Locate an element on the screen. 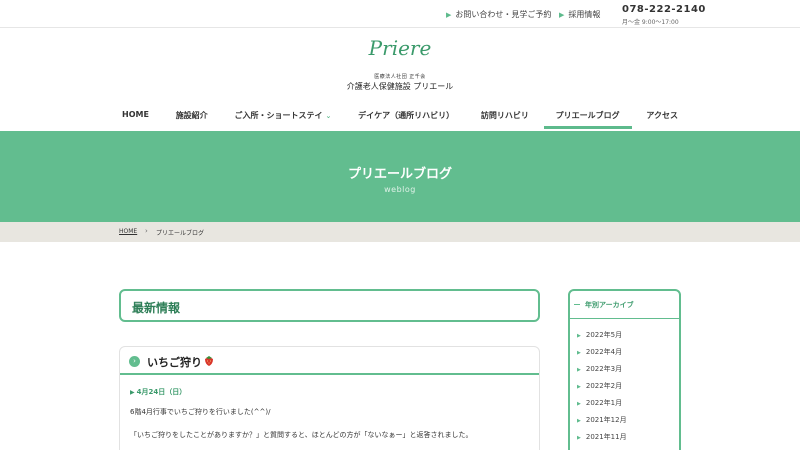 This screenshot has width=800, height=450. archive-link: ▶ 2022年3月 is located at coordinates (599, 369).